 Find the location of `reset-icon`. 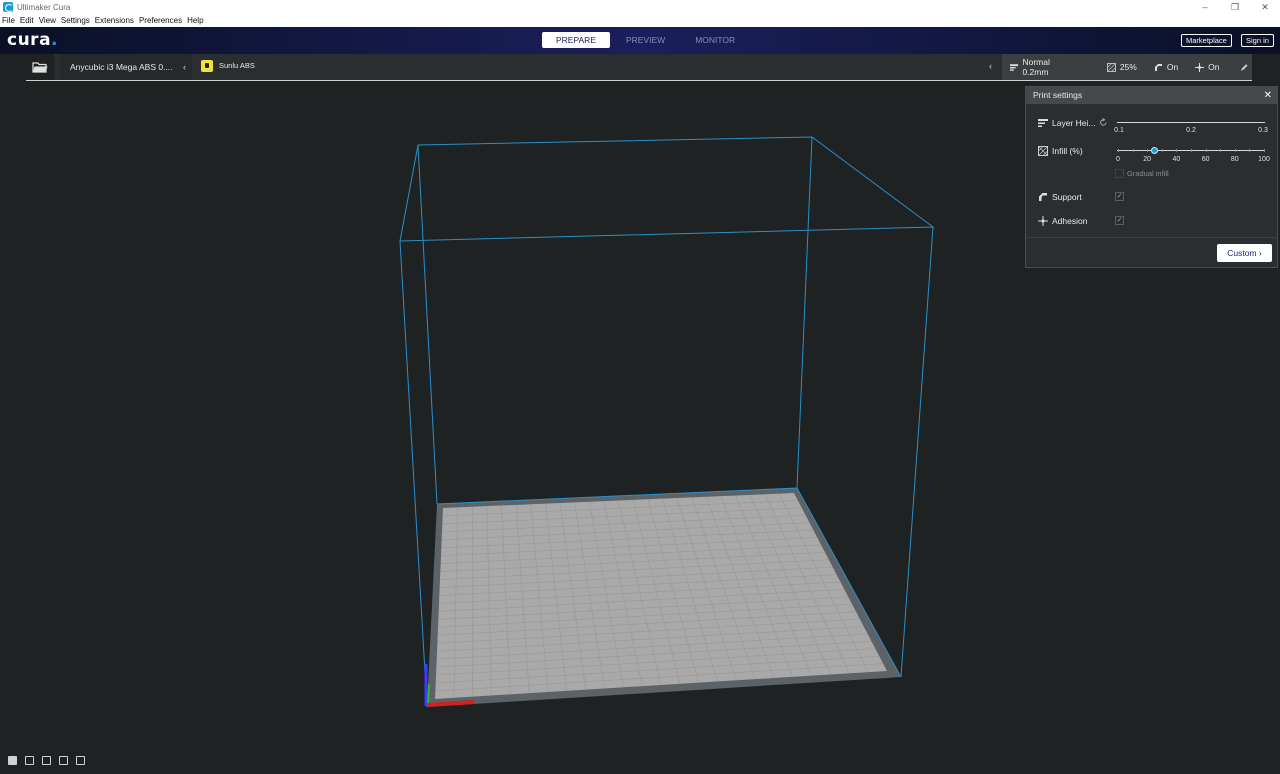

reset-icon is located at coordinates (1103, 122).